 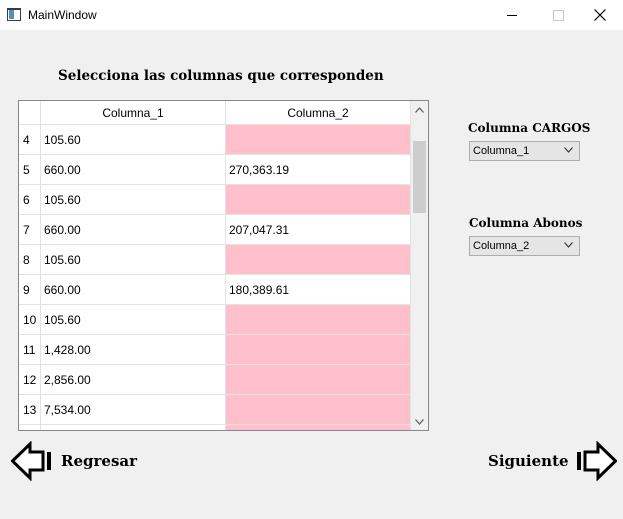 I want to click on back-button: Regresar, so click(x=74, y=461).